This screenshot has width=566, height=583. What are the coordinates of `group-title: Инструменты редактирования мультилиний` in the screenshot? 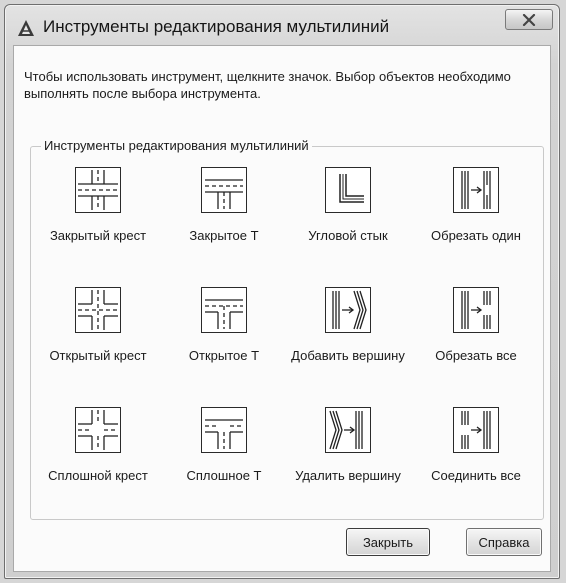 It's located at (176, 145).